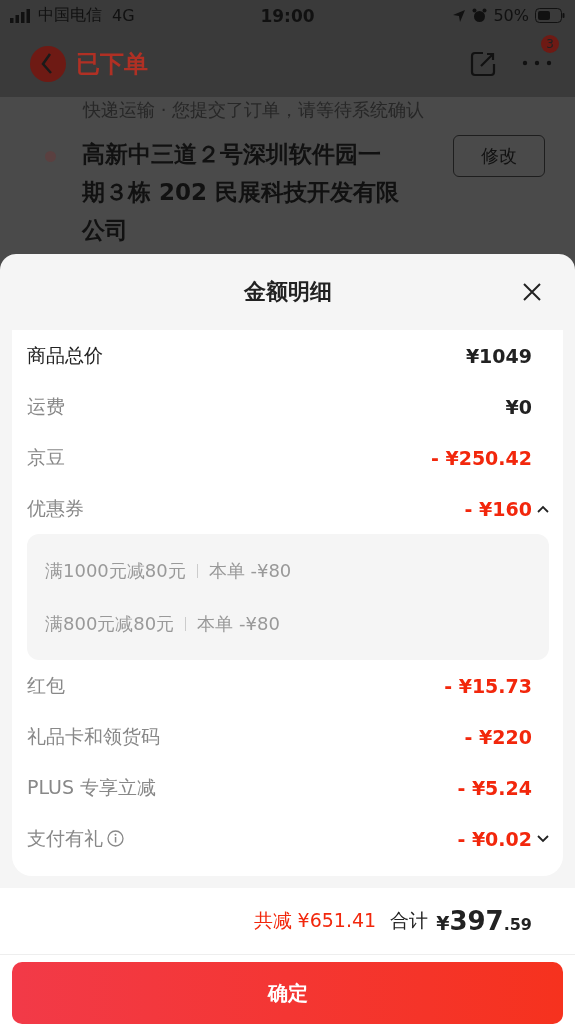  Describe the element at coordinates (499, 156) in the screenshot. I see `edit-button: 修改` at that location.